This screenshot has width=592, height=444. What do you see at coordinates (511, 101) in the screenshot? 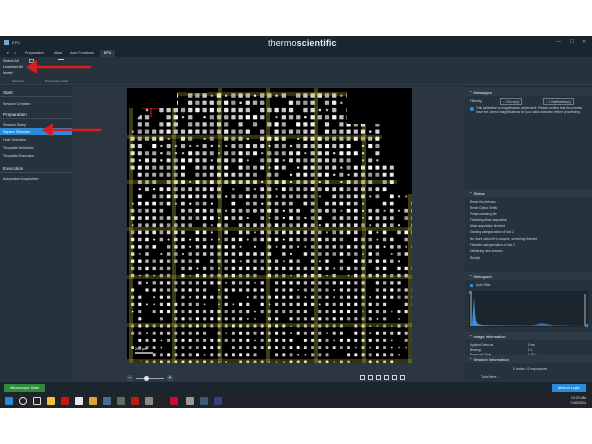
I see `error-filter-badge: ● 0 Error(s)` at bounding box center [511, 101].